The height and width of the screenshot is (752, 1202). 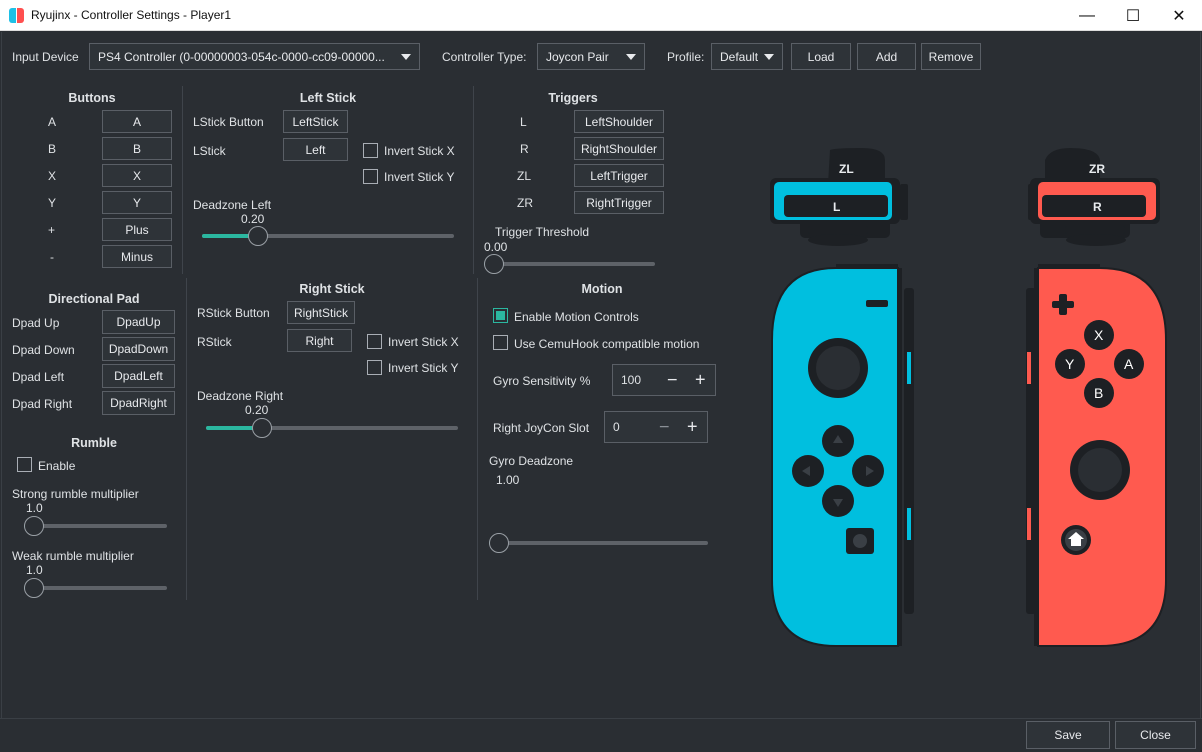 What do you see at coordinates (619, 175) in the screenshot?
I see `trigger-zl-binding: LeftTrigger` at bounding box center [619, 175].